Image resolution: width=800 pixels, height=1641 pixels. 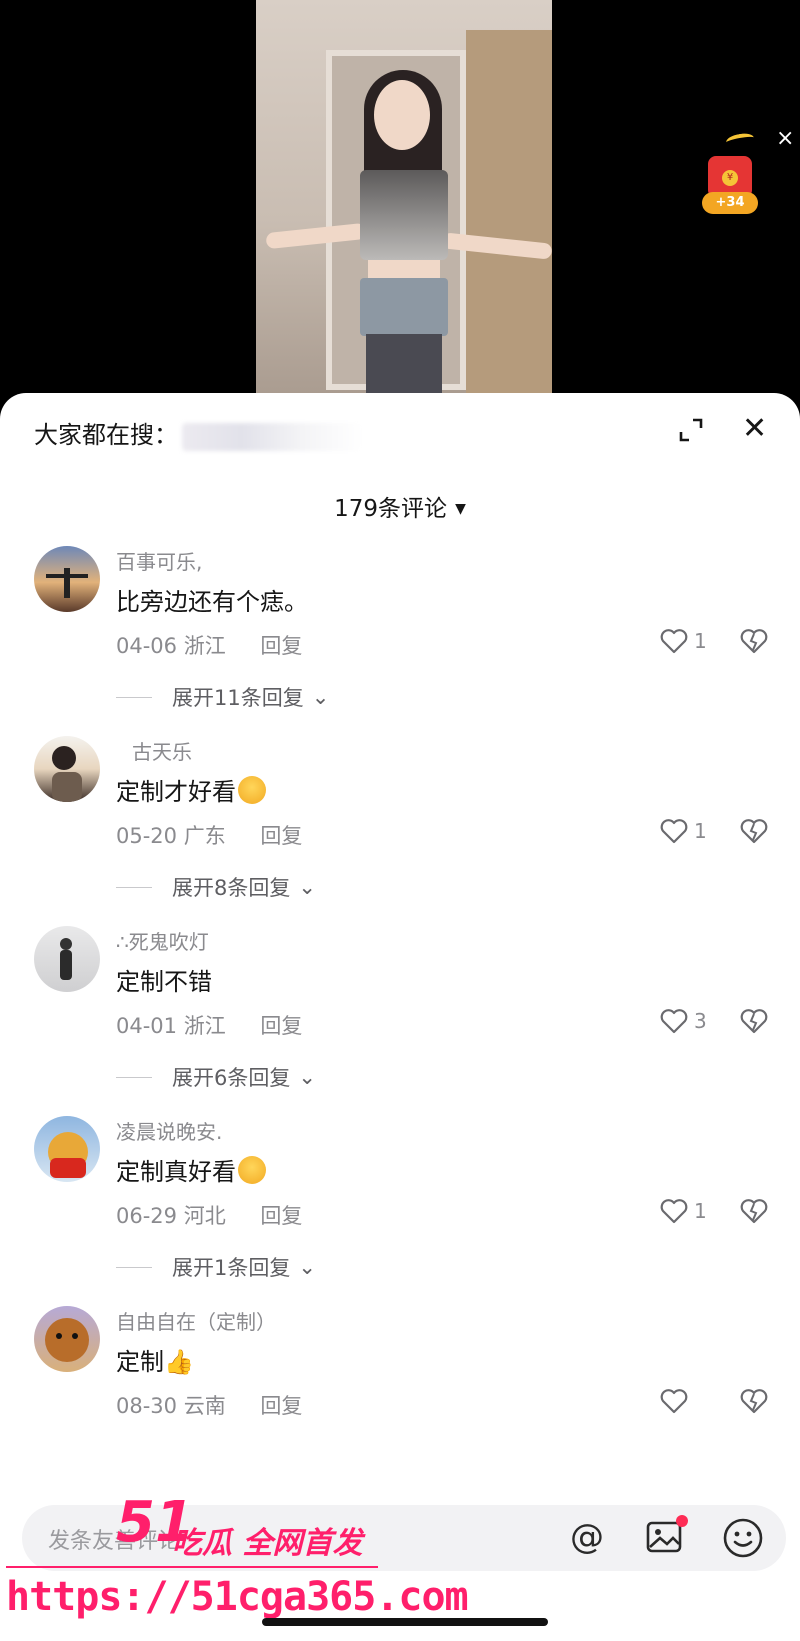 I want to click on like-button, so click(x=677, y=1401).